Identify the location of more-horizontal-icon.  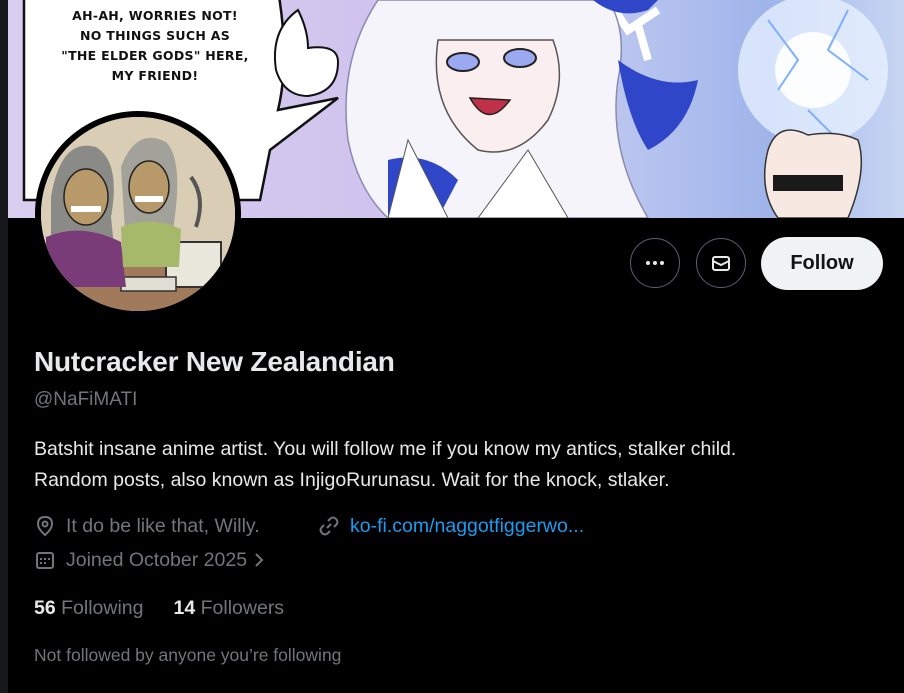
(655, 263).